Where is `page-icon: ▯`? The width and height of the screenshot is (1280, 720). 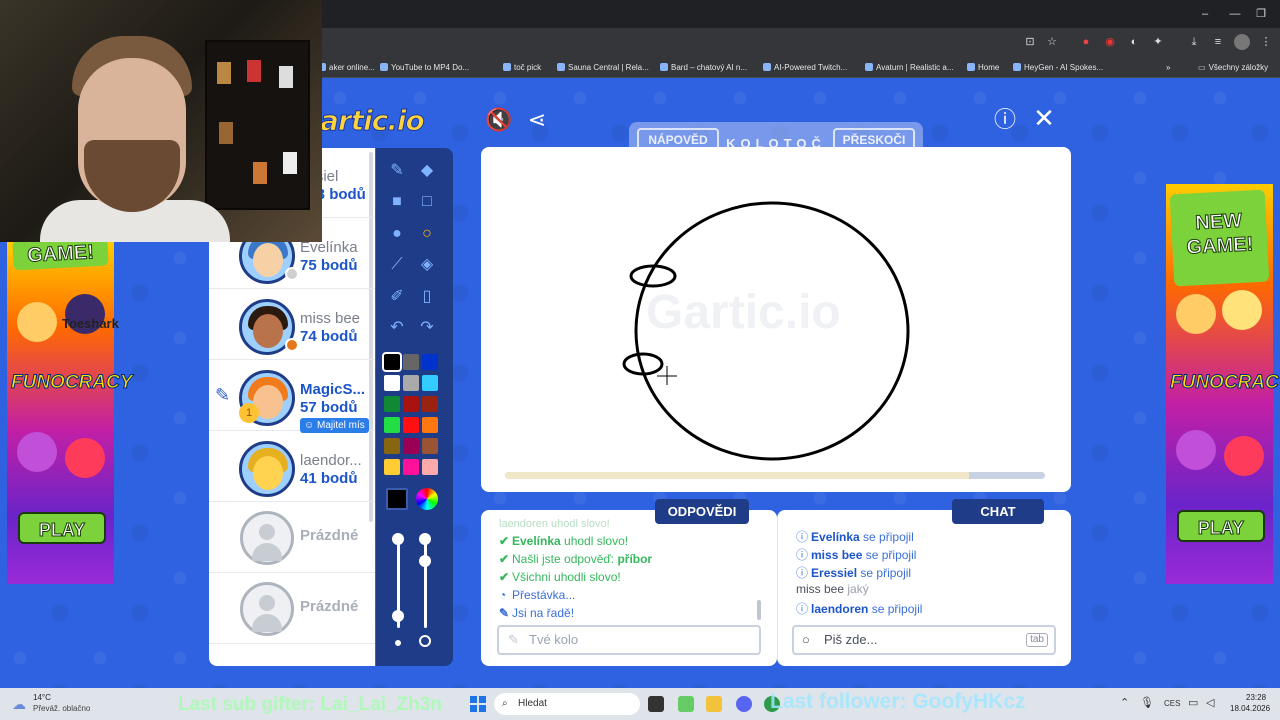 page-icon: ▯ is located at coordinates (427, 297).